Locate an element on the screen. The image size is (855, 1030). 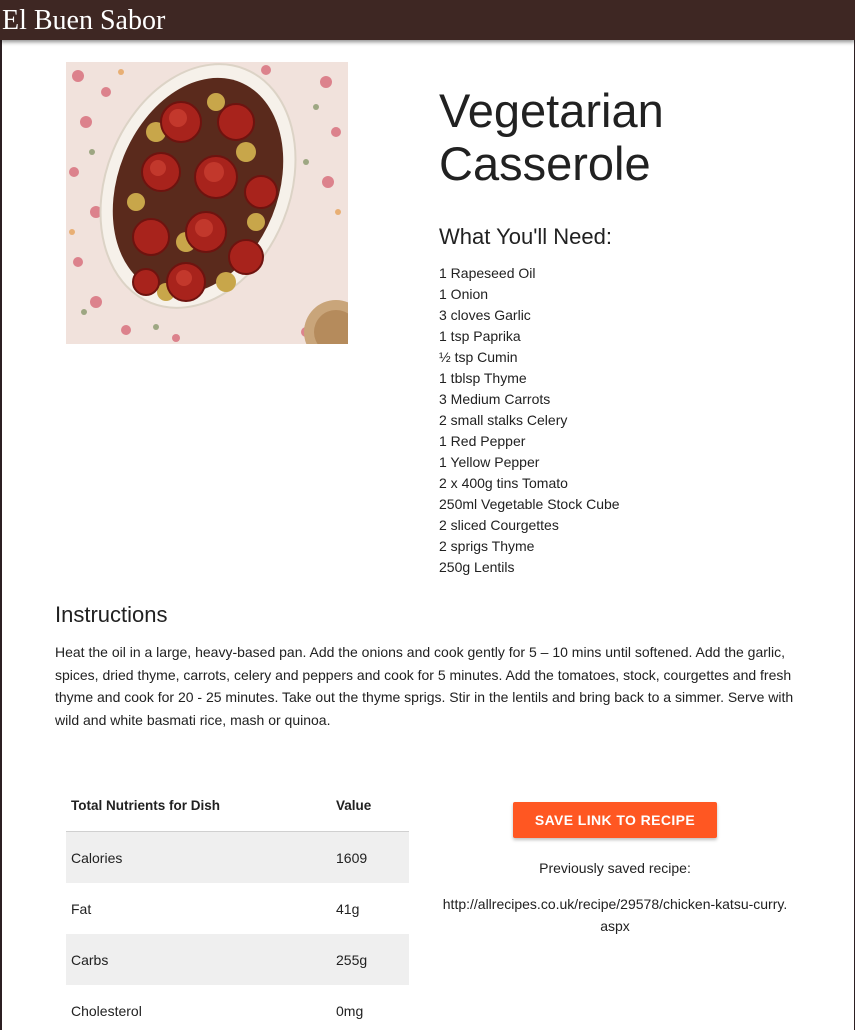
instructions-heading: Instructions is located at coordinates (111, 614).